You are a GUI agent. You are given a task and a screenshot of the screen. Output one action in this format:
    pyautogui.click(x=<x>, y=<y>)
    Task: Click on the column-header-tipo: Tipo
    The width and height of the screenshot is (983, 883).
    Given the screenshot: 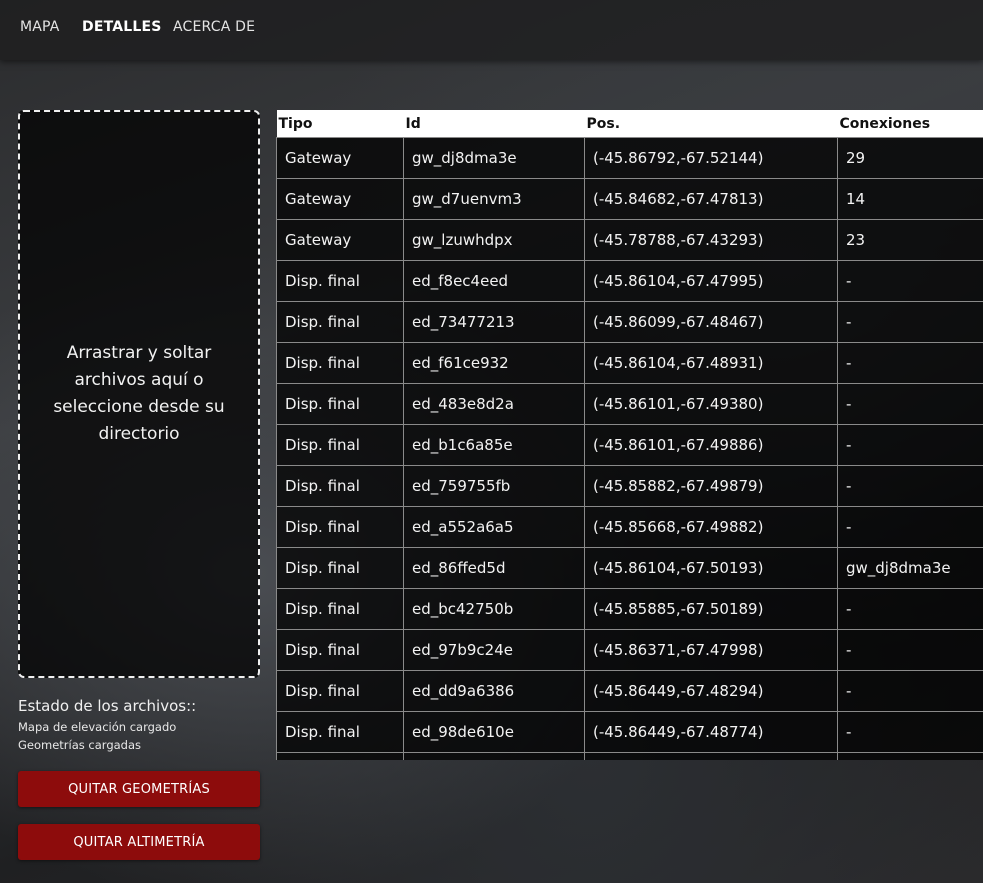 What is the action you would take?
    pyautogui.click(x=340, y=124)
    